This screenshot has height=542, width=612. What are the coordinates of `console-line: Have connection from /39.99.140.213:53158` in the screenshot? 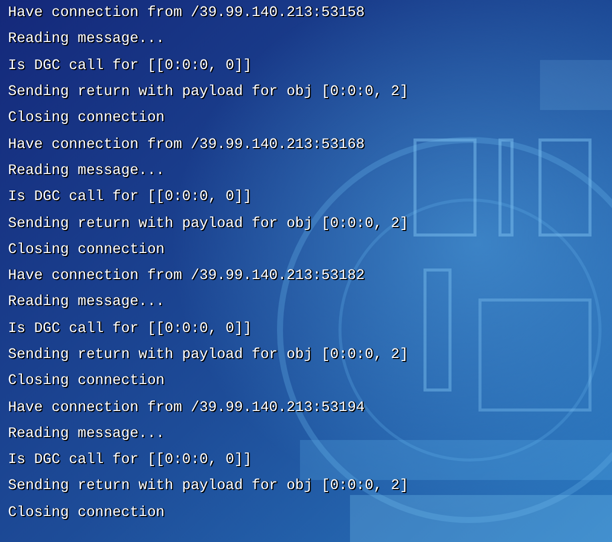 It's located at (186, 13).